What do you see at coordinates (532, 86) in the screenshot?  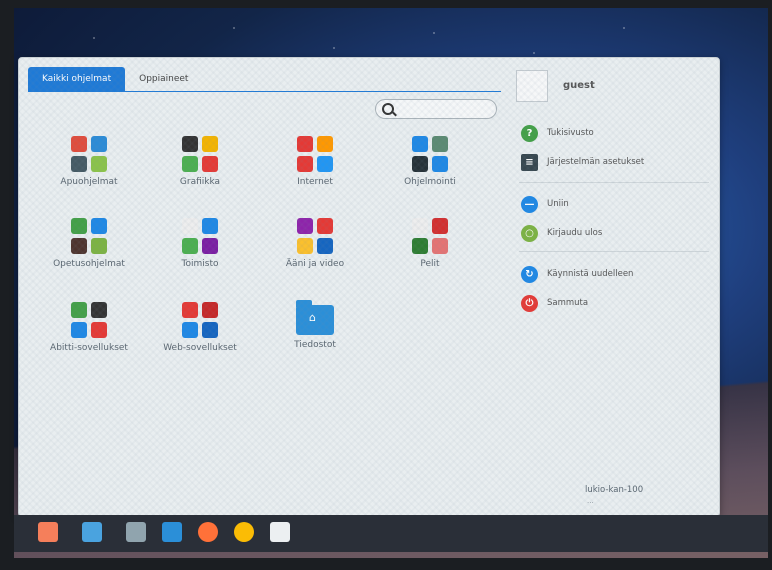 I see `avatar` at bounding box center [532, 86].